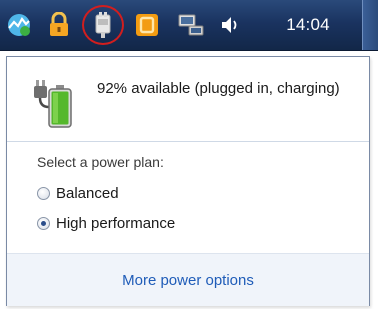 The width and height of the screenshot is (378, 309). I want to click on clock: 14:04, so click(308, 25).